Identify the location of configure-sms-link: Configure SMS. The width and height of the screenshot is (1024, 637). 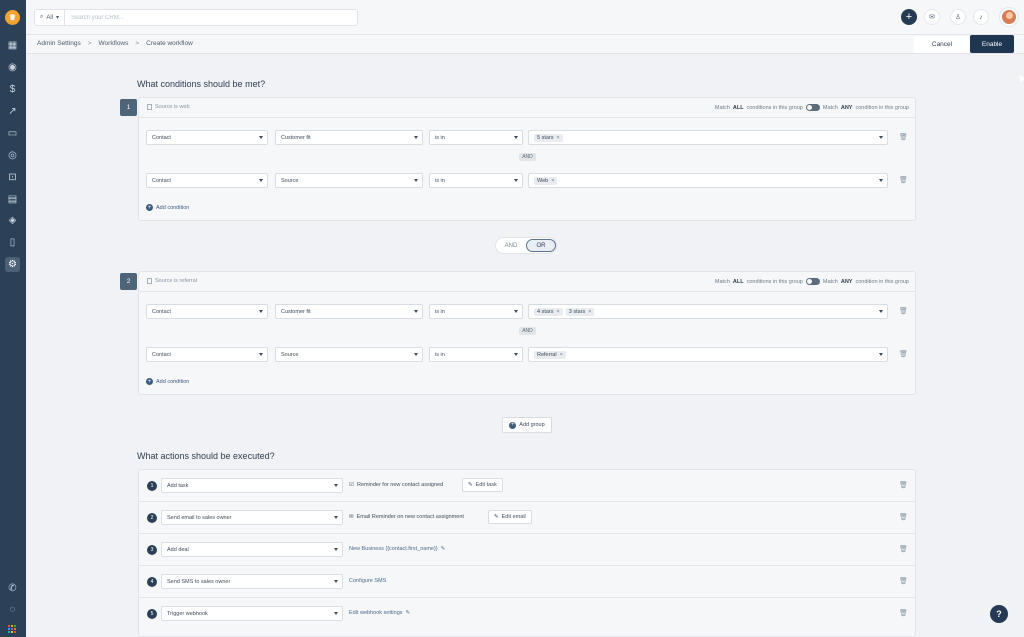
(367, 581).